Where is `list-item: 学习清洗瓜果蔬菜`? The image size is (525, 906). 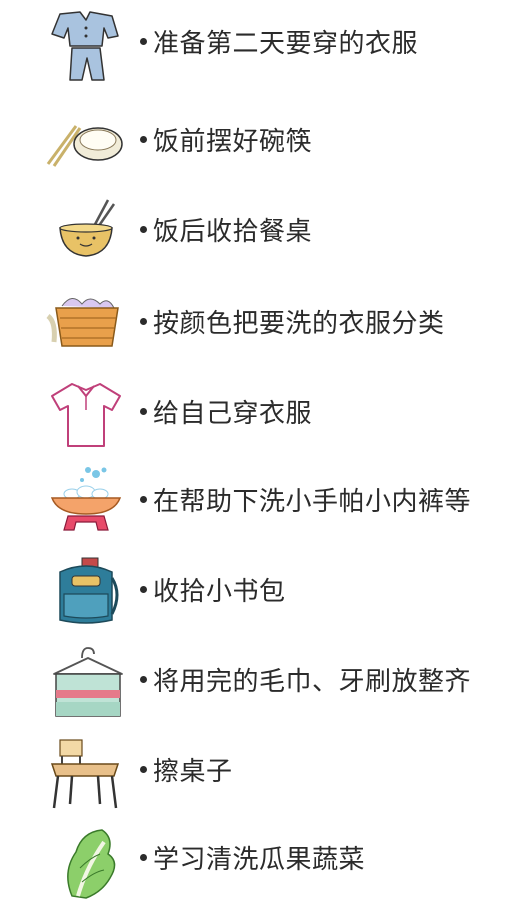
list-item: 学习清洗瓜果蔬菜 is located at coordinates (262, 861).